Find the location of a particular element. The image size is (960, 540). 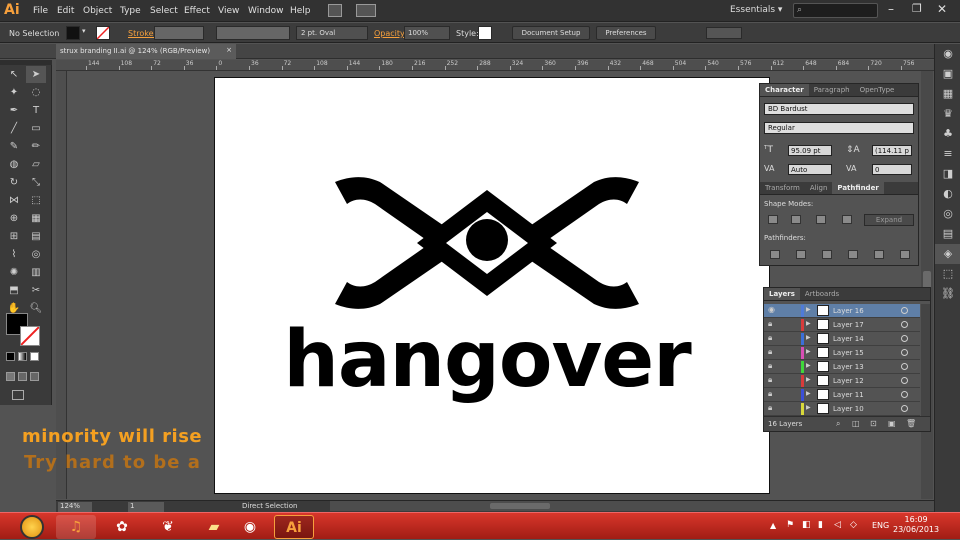

delete-layer-icon: 🗑︎ is located at coordinates (911, 423).